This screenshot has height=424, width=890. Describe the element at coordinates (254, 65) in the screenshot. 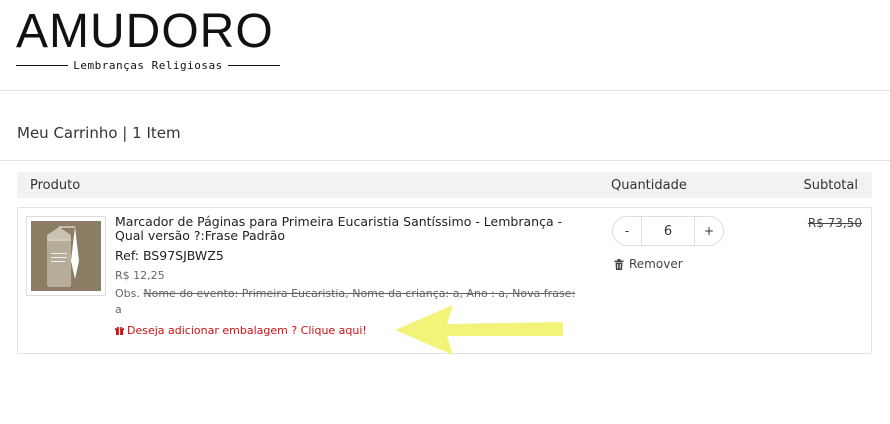

I see `tagline-rule-right` at that location.